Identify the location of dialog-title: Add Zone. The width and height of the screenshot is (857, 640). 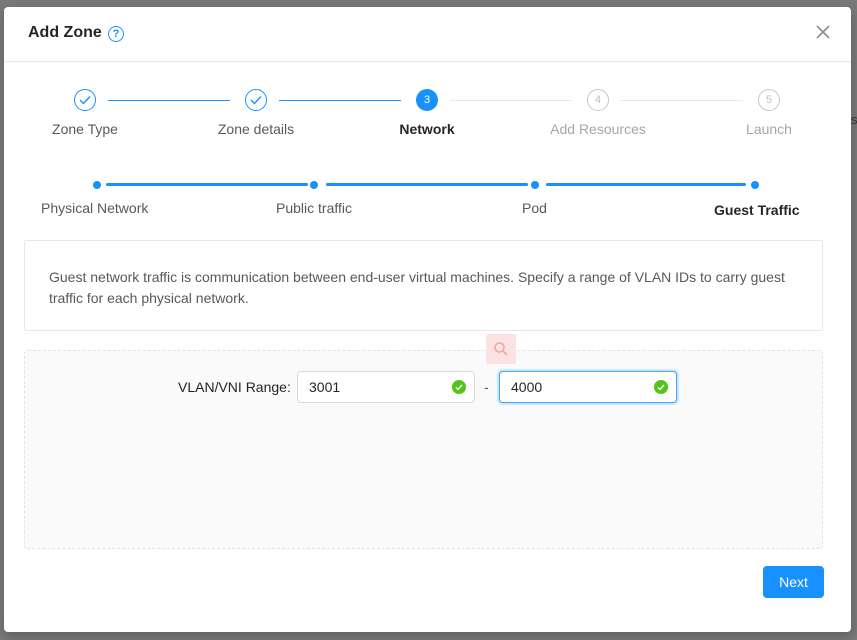
(65, 32).